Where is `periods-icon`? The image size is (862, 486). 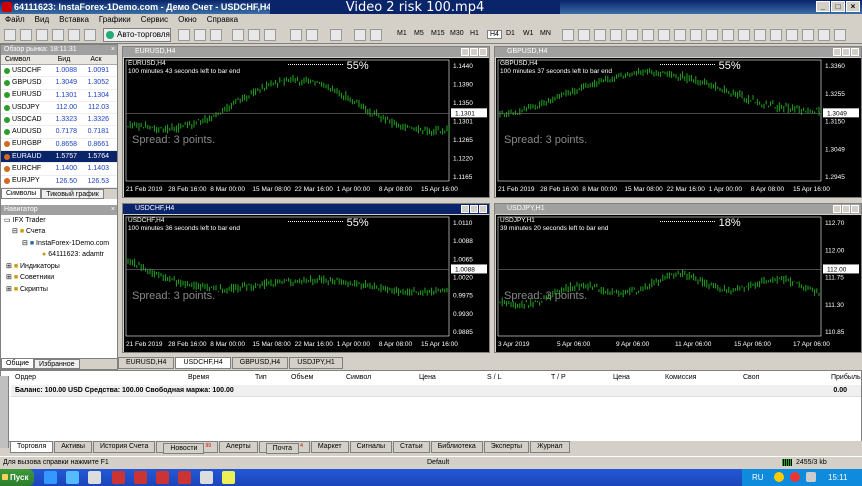 periods-icon is located at coordinates (360, 35).